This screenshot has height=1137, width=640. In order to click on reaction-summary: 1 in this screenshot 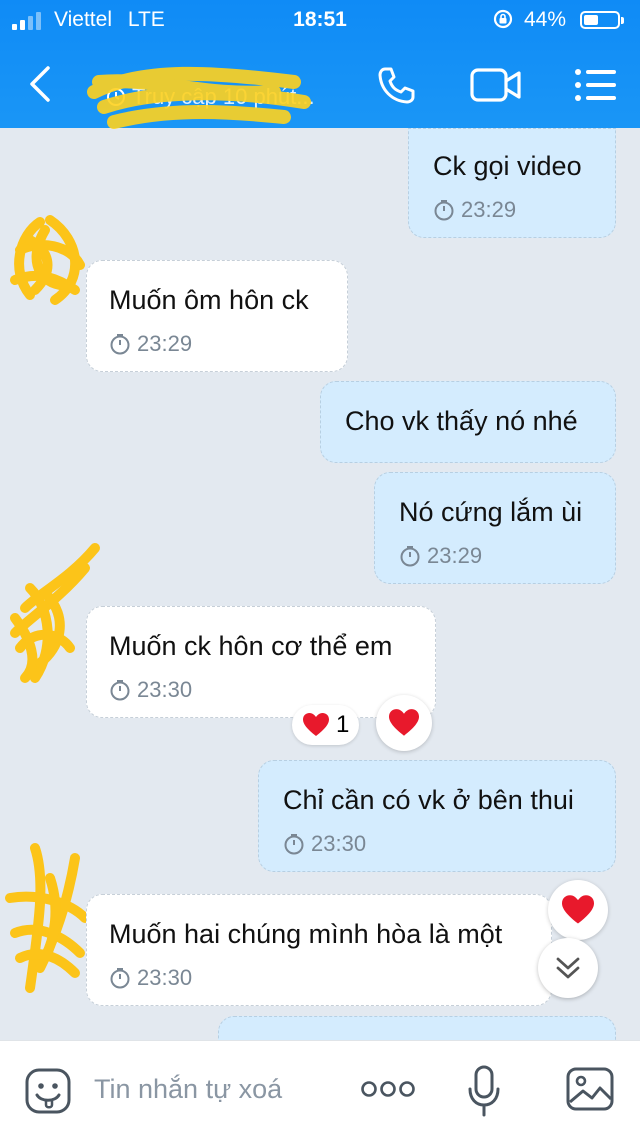, I will do `click(326, 725)`.